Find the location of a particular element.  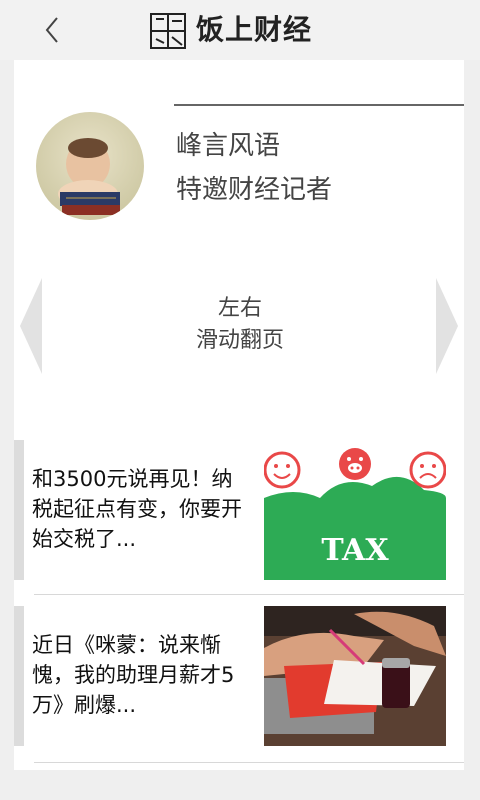

back-button is located at coordinates (52, 30).